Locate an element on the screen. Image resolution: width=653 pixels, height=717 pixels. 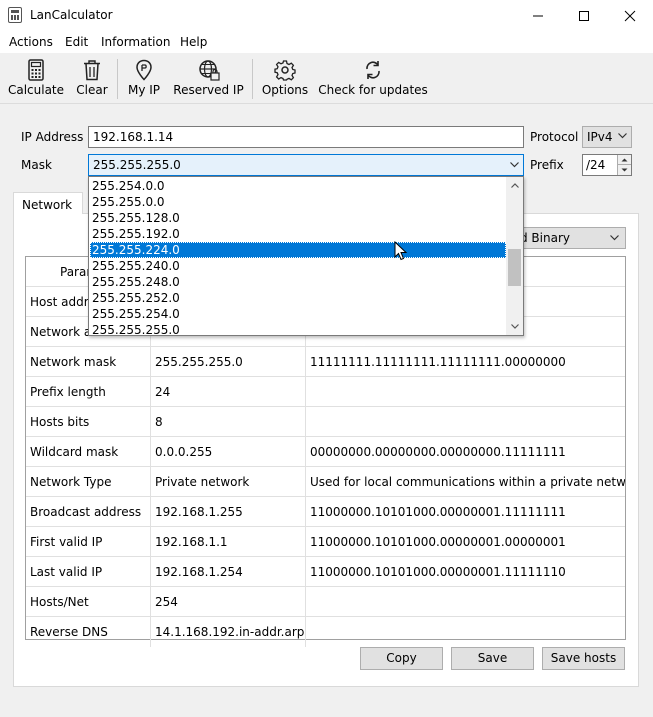
mask-select: 255.255.255.0 is located at coordinates (306, 165).